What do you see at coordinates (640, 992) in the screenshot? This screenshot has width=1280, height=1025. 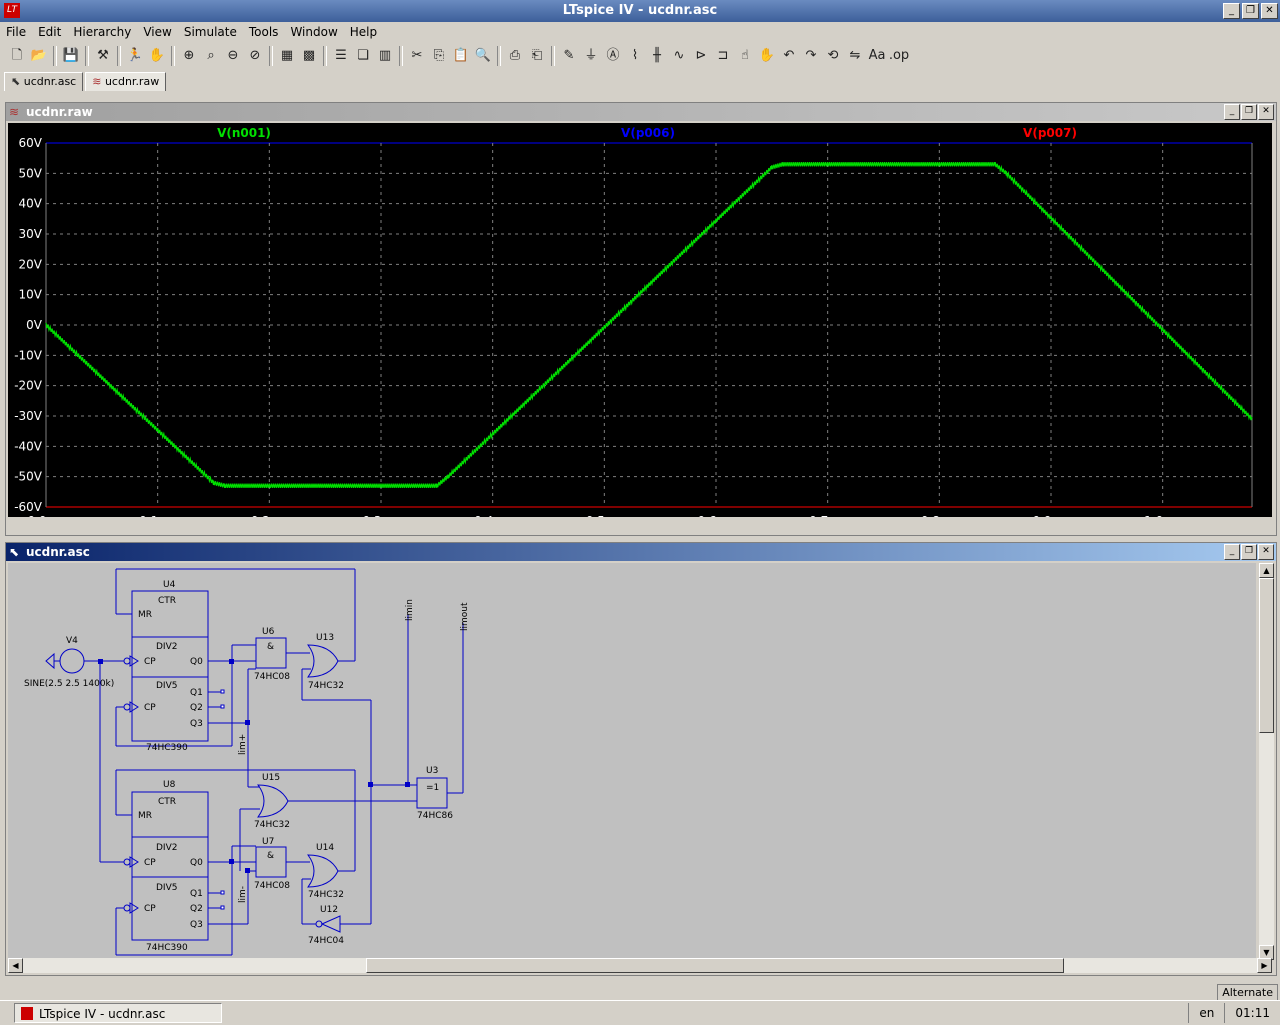 I see `status-bar: Alternate` at bounding box center [640, 992].